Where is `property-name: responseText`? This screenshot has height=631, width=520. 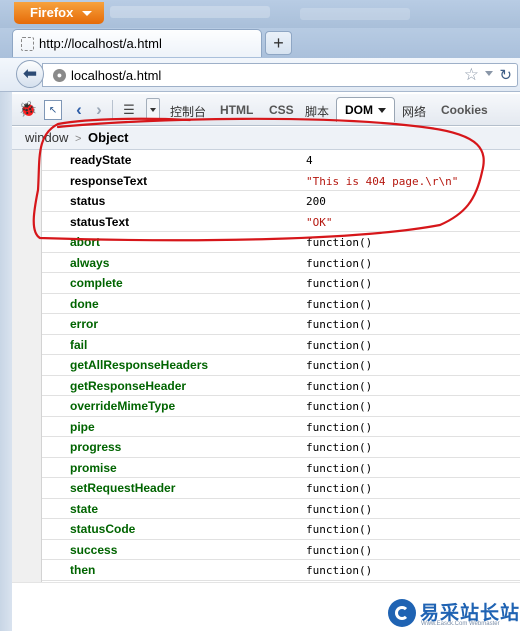
property-name: responseText is located at coordinates (109, 180).